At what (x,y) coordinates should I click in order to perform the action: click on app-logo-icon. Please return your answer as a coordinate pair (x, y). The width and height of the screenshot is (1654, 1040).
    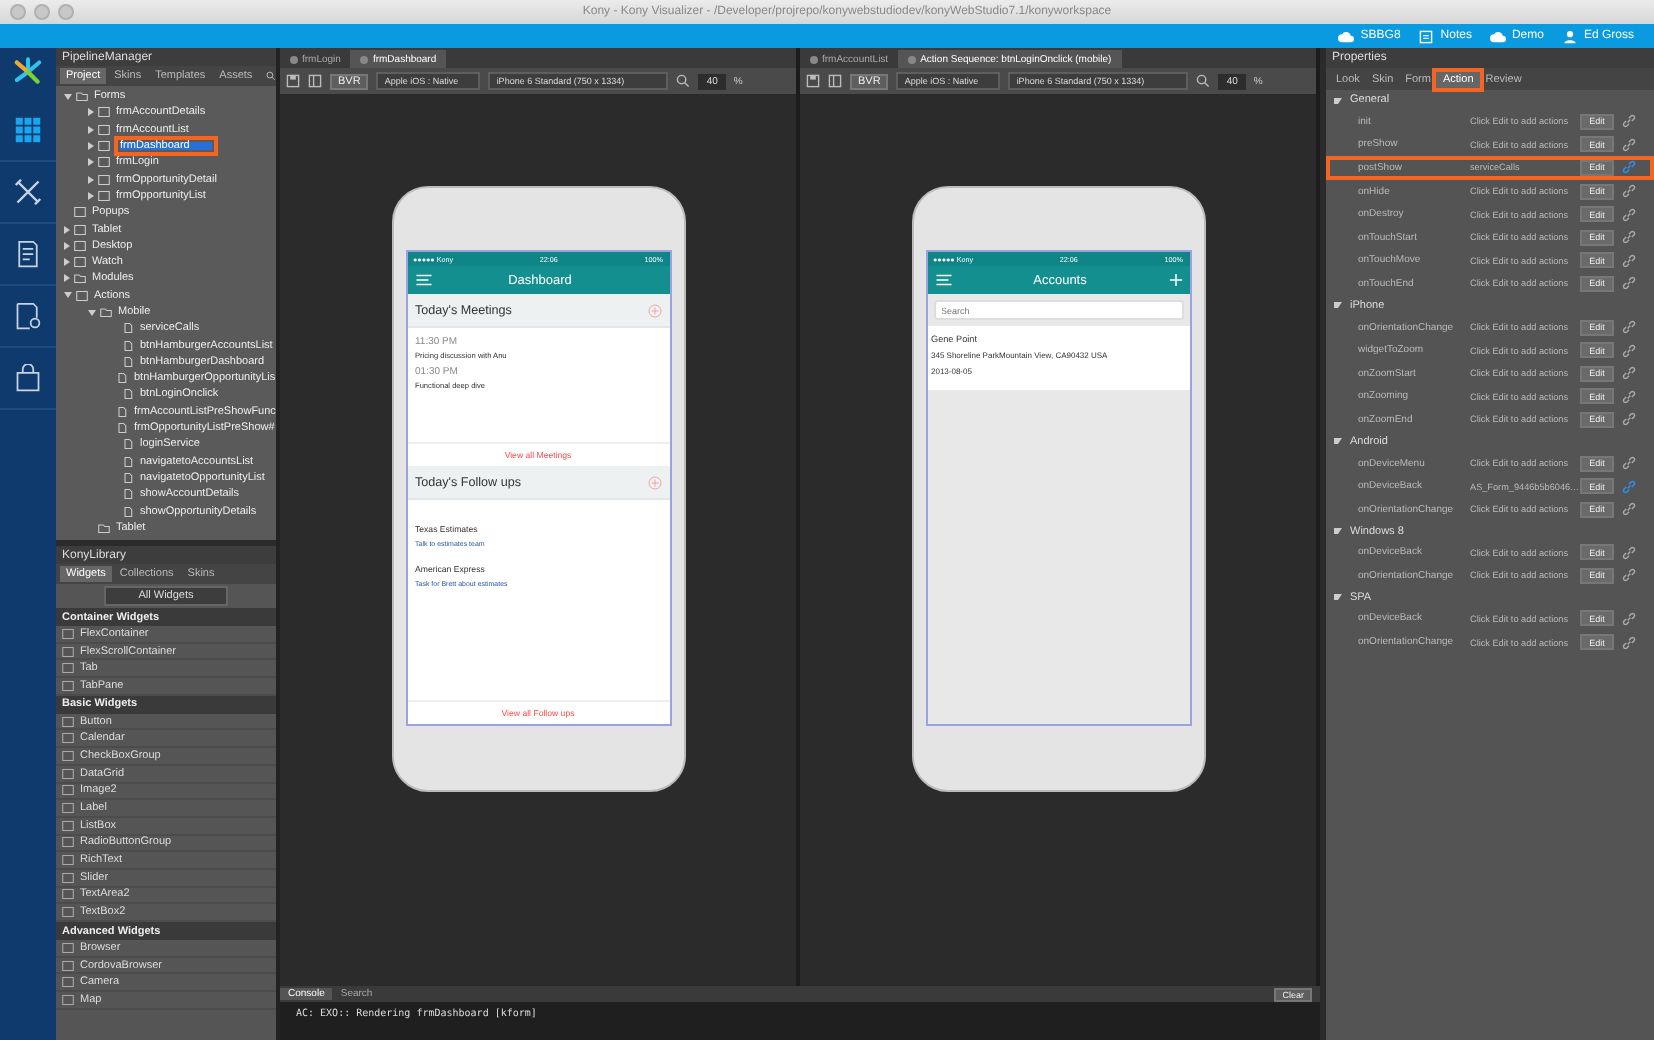
    Looking at the image, I should click on (28, 72).